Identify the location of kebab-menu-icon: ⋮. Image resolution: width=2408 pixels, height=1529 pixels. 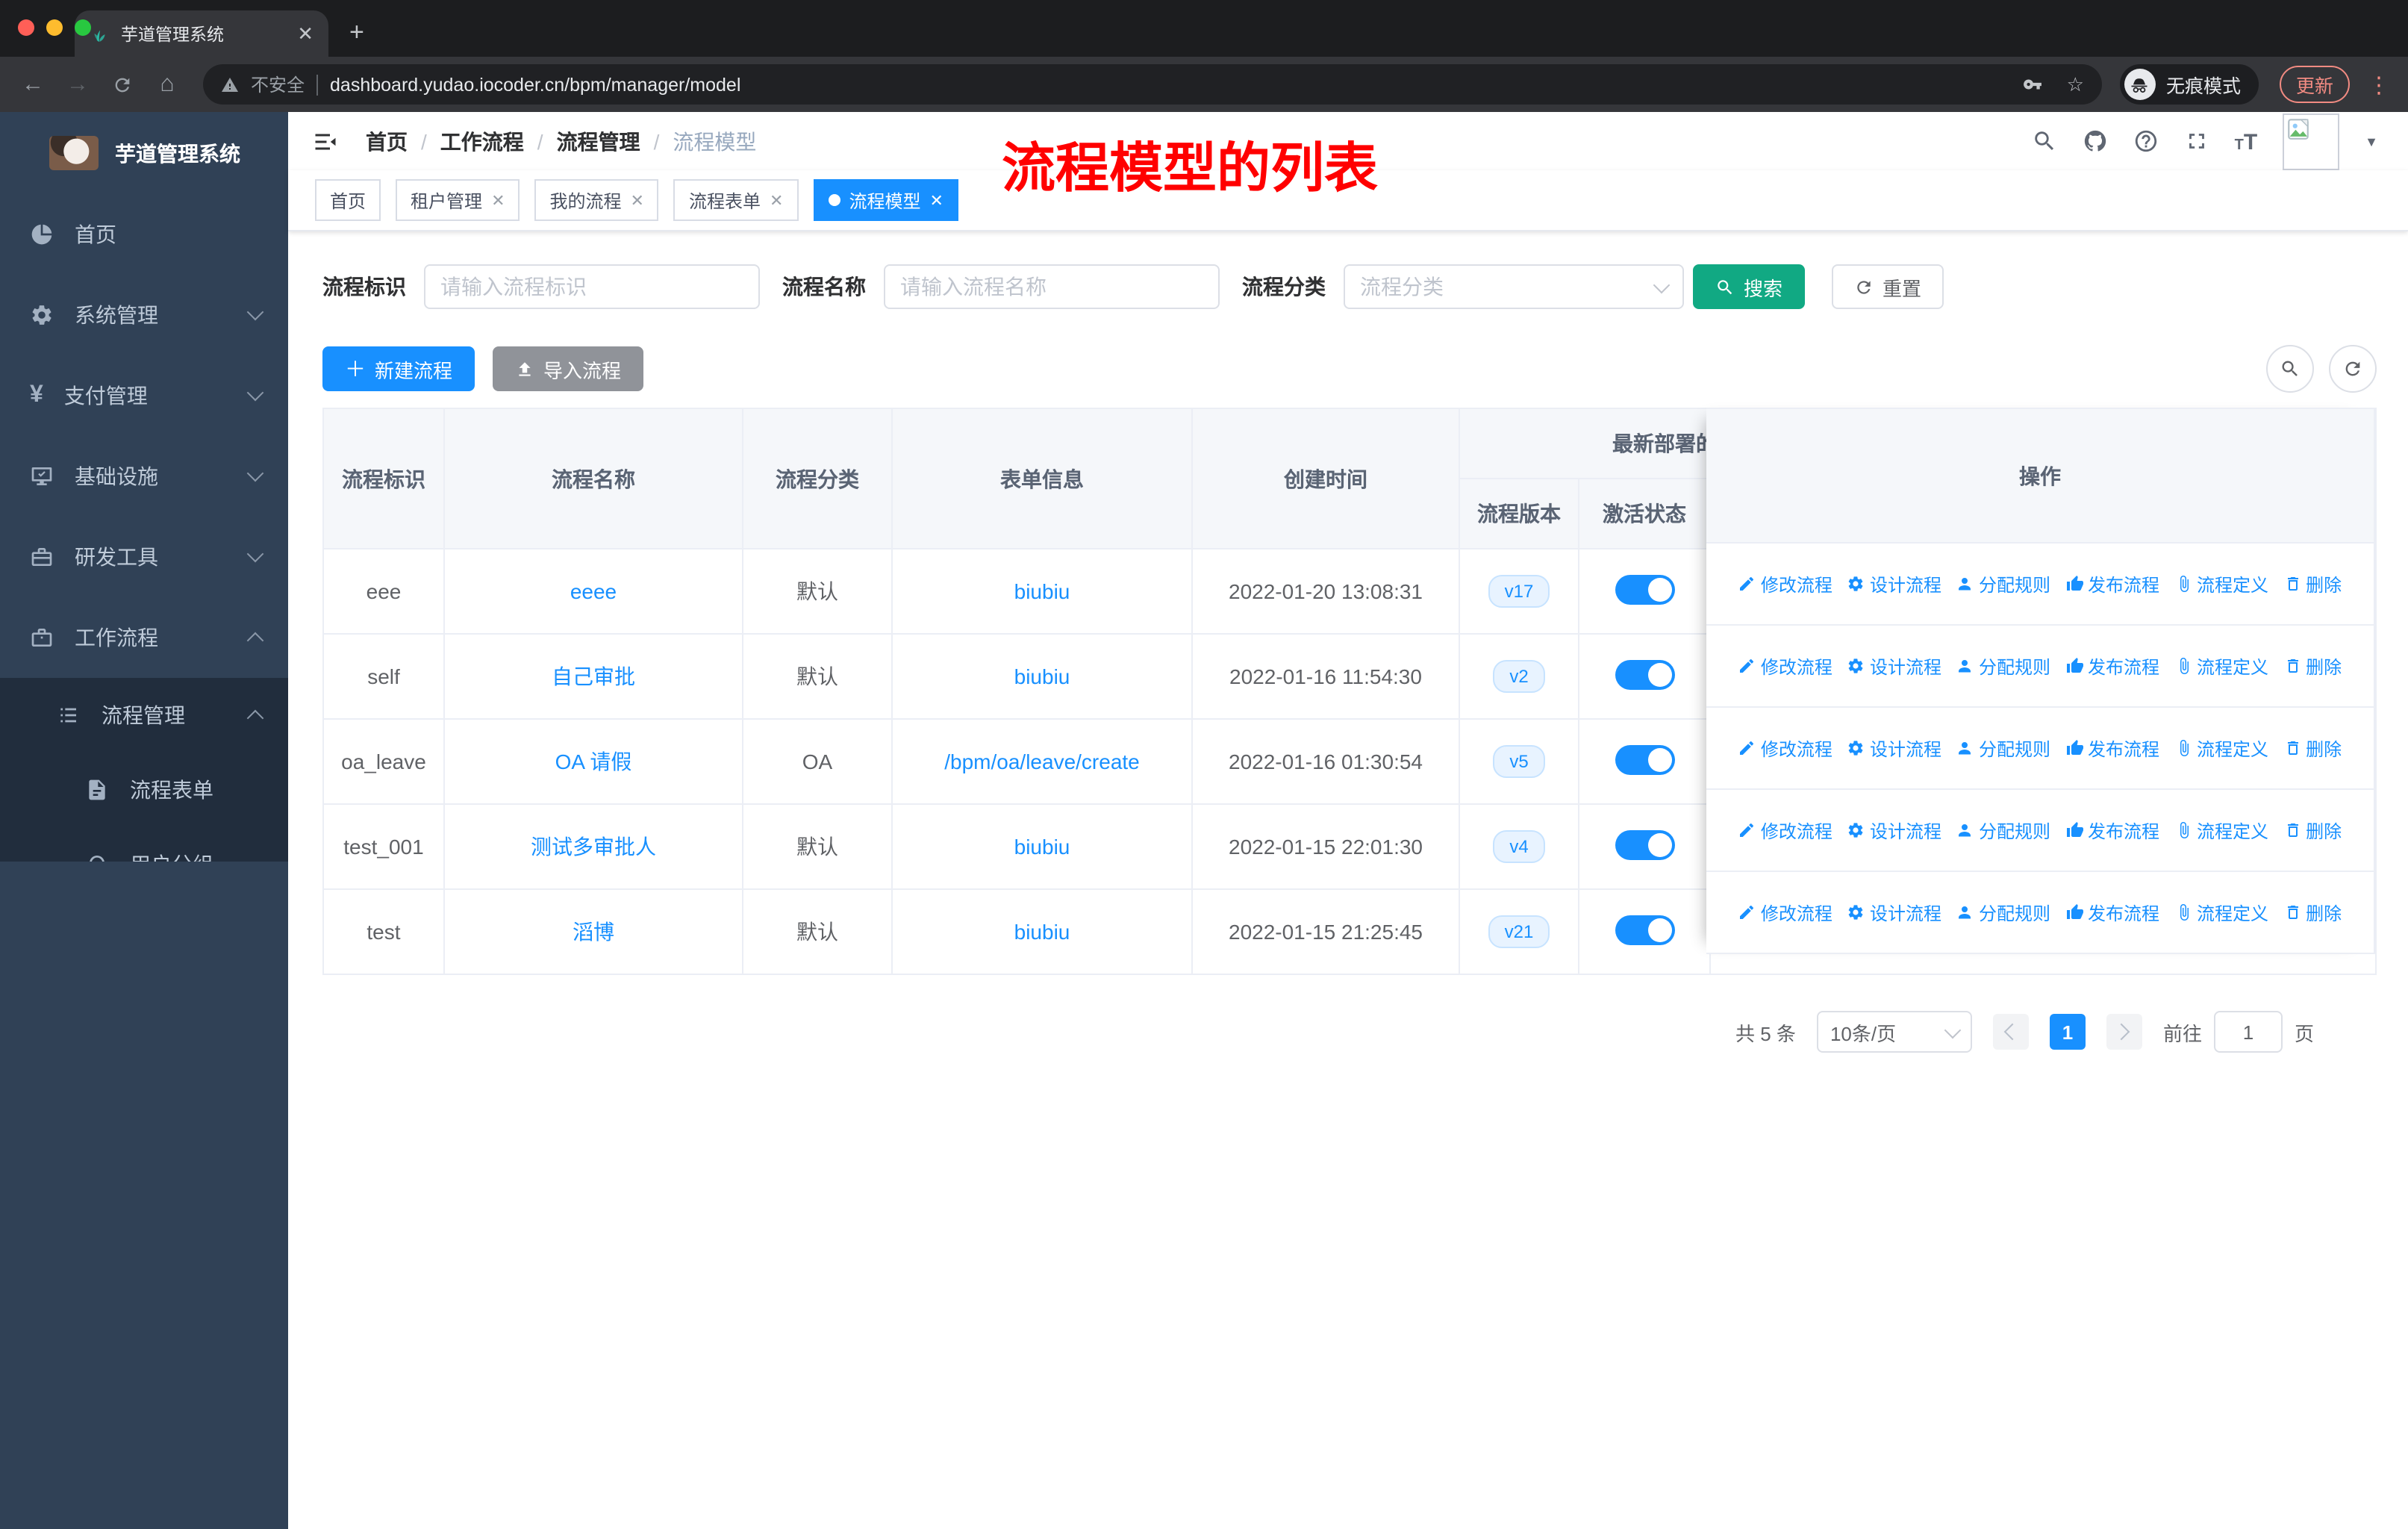
(2379, 84).